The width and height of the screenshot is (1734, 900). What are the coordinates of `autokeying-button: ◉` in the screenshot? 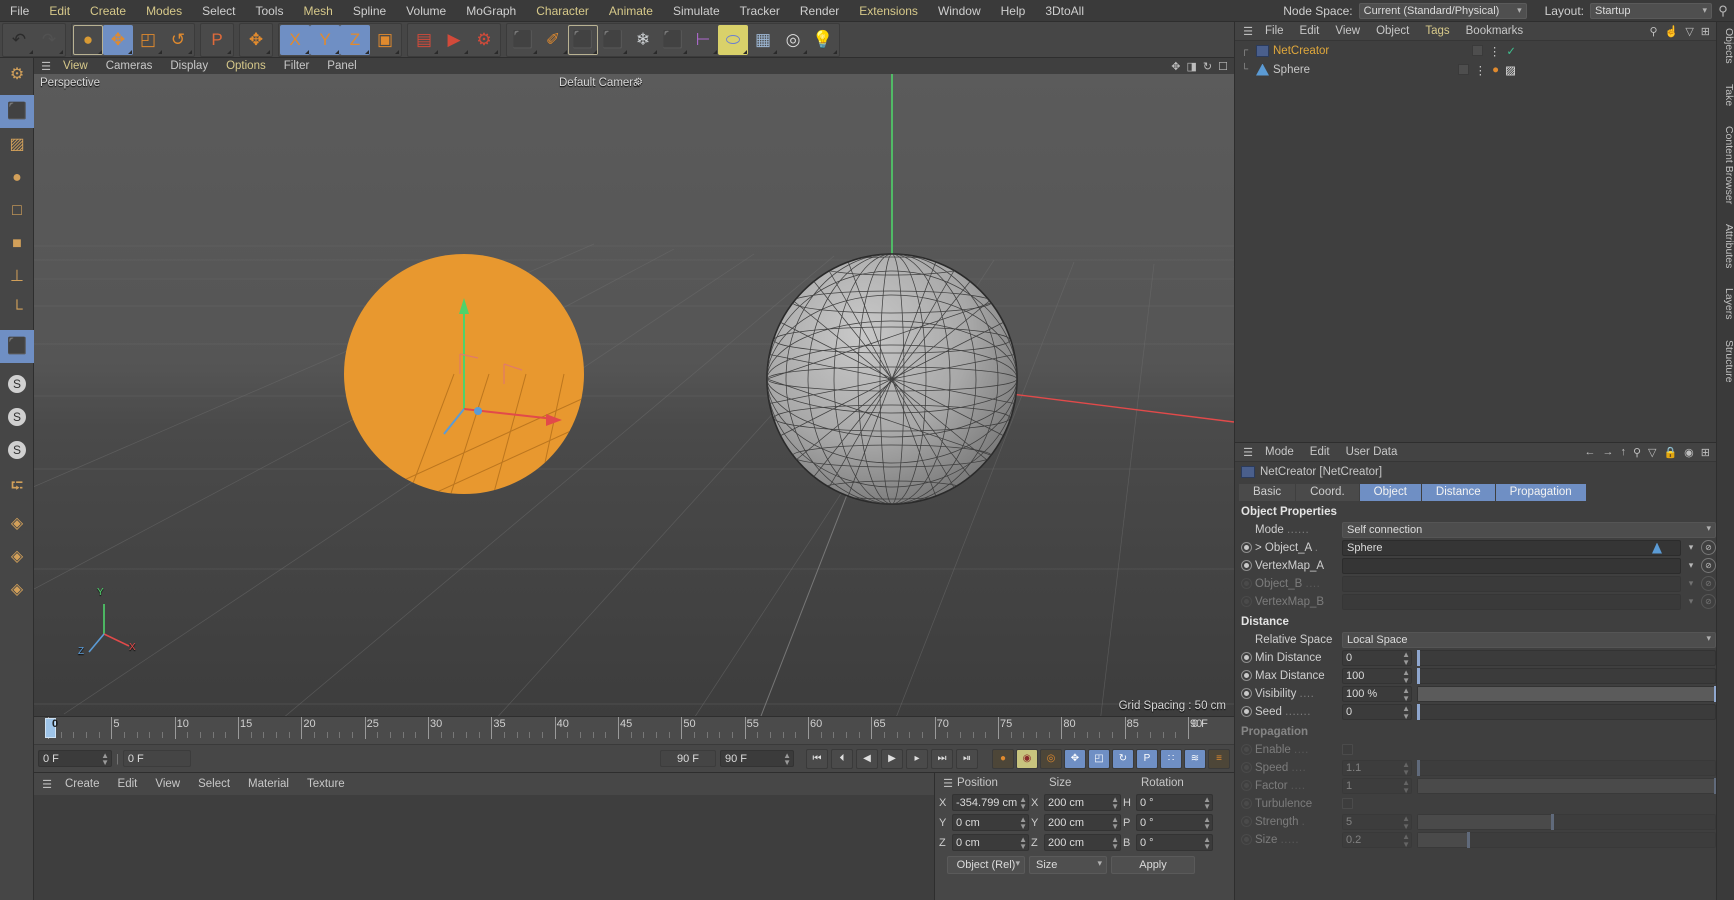 It's located at (1027, 758).